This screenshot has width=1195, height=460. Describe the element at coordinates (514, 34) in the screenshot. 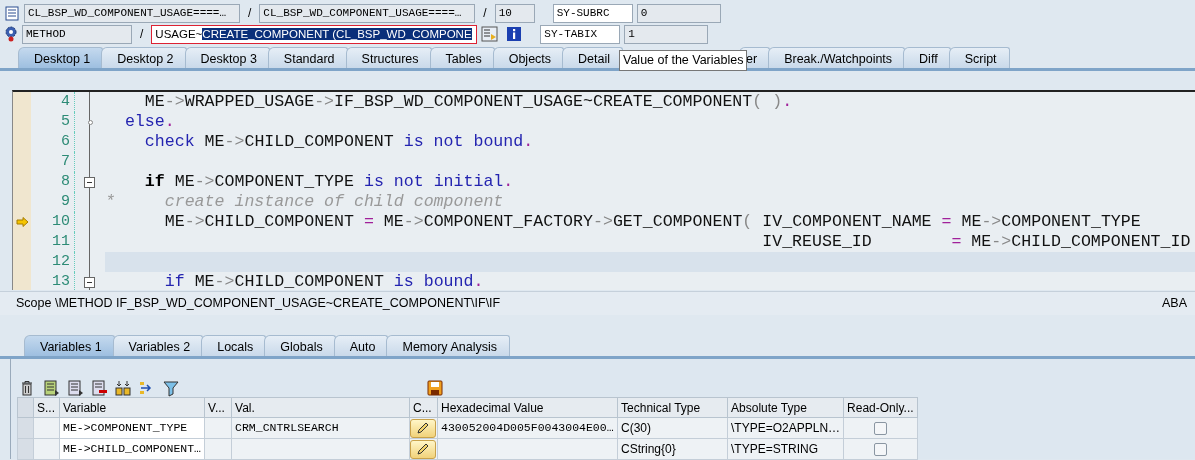

I see `info-icon` at that location.